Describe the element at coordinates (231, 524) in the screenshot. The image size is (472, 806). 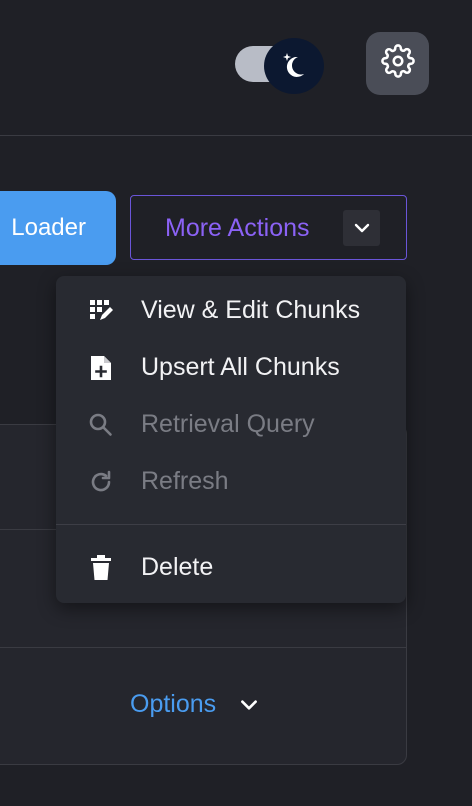
I see `menu-divider` at that location.